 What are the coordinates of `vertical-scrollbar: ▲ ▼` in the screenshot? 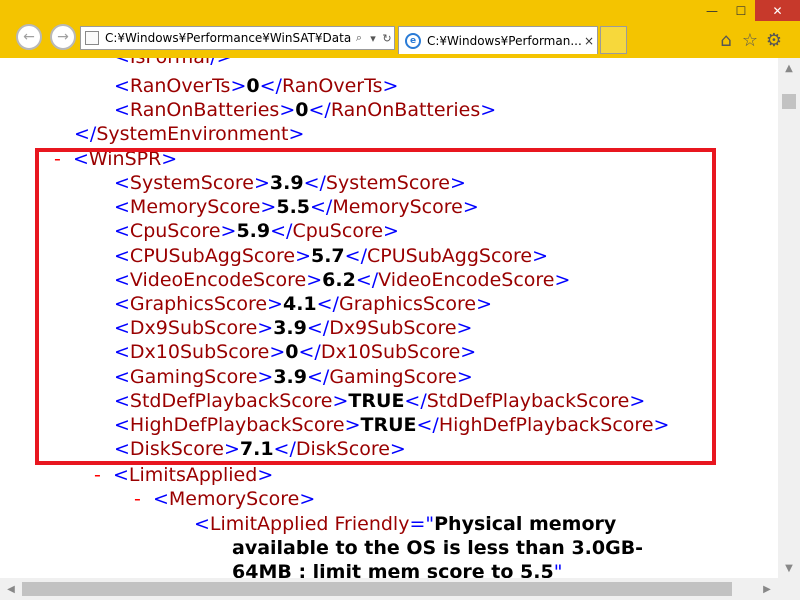 It's located at (789, 318).